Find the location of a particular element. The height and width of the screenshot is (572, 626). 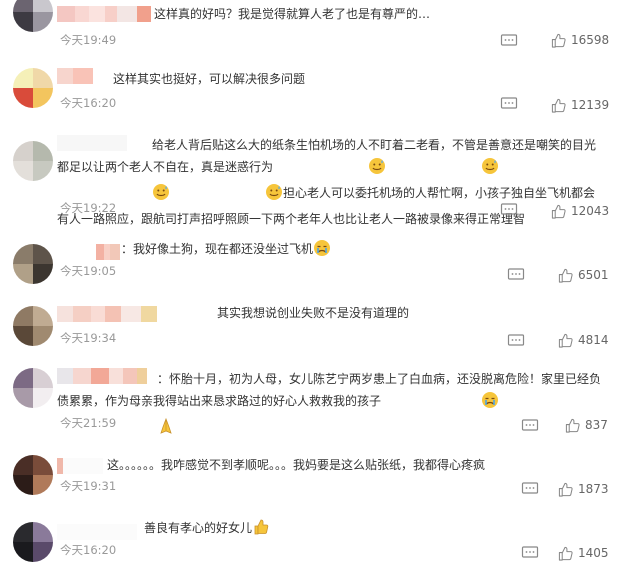

like-count: 6501 is located at coordinates (593, 275).